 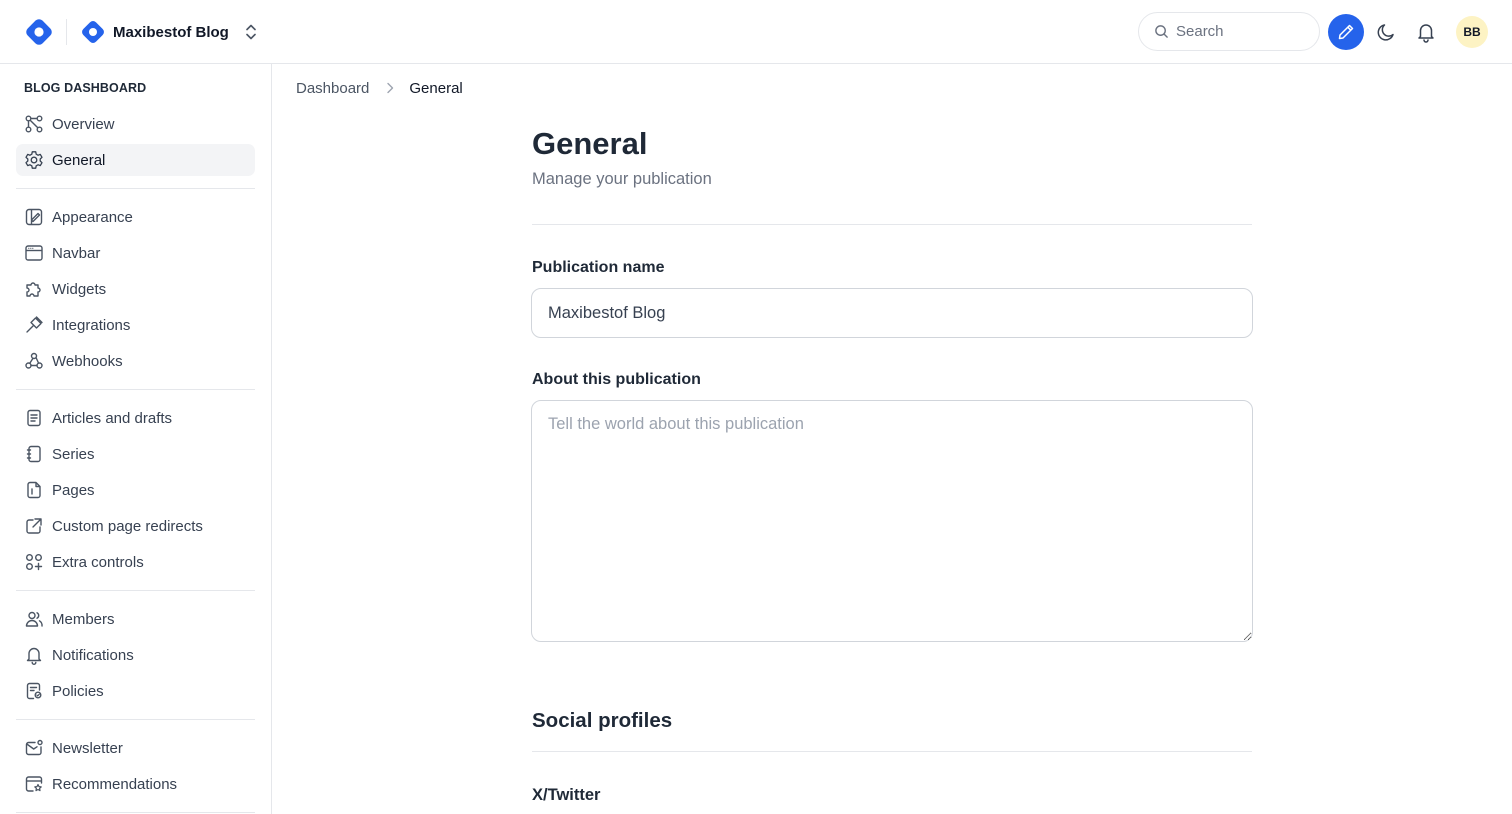 I want to click on top-bar: Maxibestof Blog Search BB, so click(x=756, y=32).